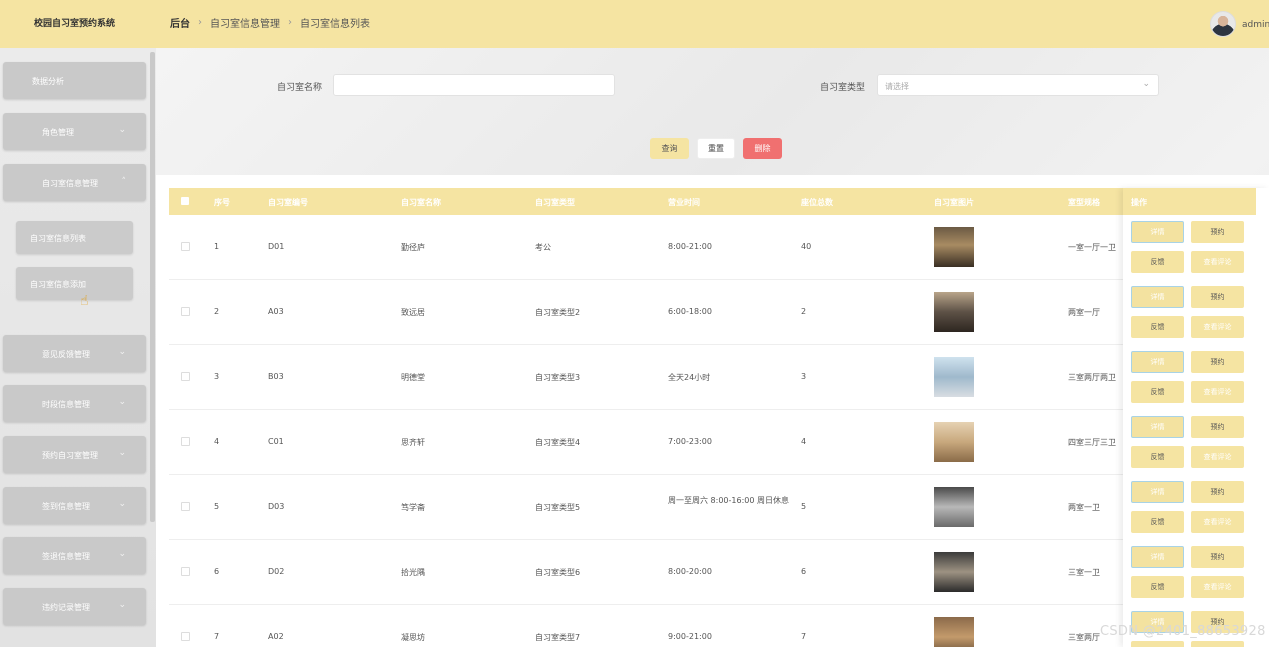 This screenshot has height=647, width=1269. Describe the element at coordinates (276, 311) in the screenshot. I see `cell-code: A03` at that location.